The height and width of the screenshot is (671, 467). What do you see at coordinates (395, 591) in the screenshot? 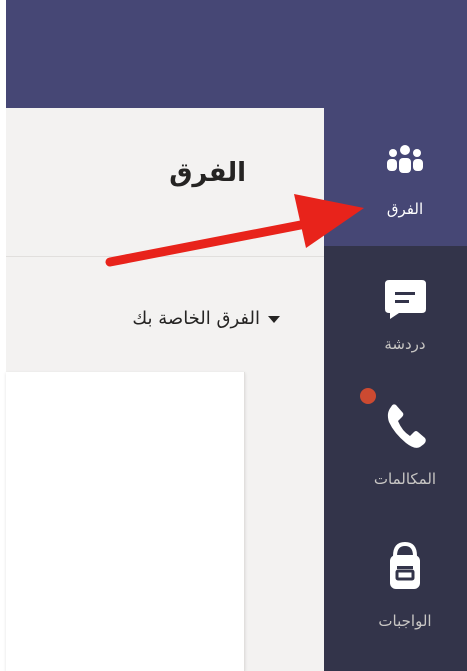
I see `rail-item-assignments: الواجبات` at bounding box center [395, 591].